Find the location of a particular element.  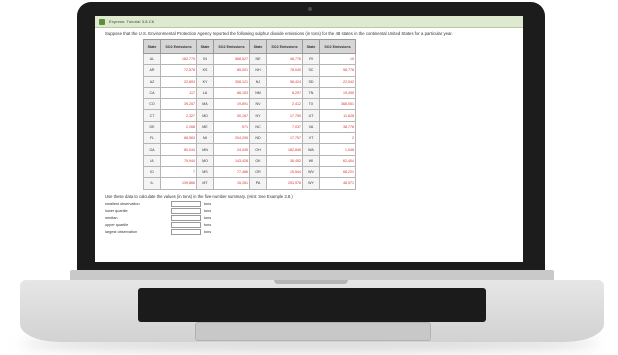

emission-cell: 204,295 is located at coordinates (231, 138).